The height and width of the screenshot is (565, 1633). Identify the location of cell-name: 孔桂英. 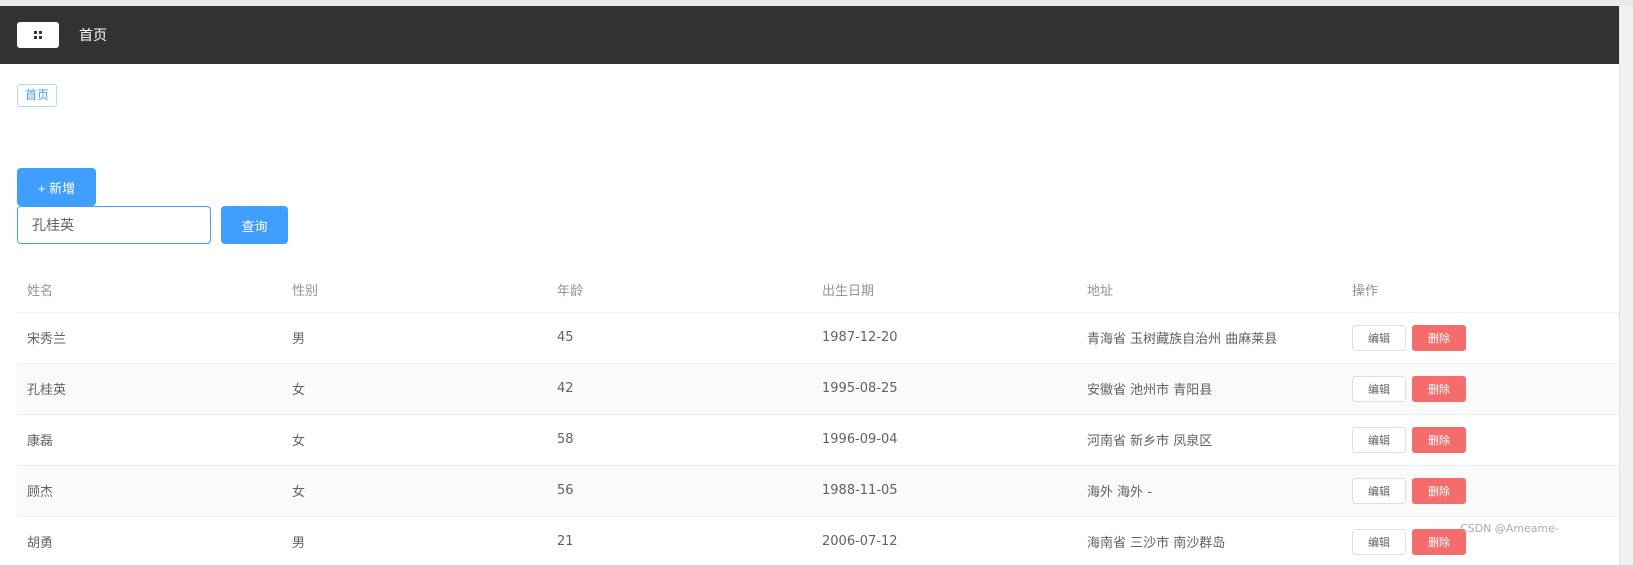
(149, 389).